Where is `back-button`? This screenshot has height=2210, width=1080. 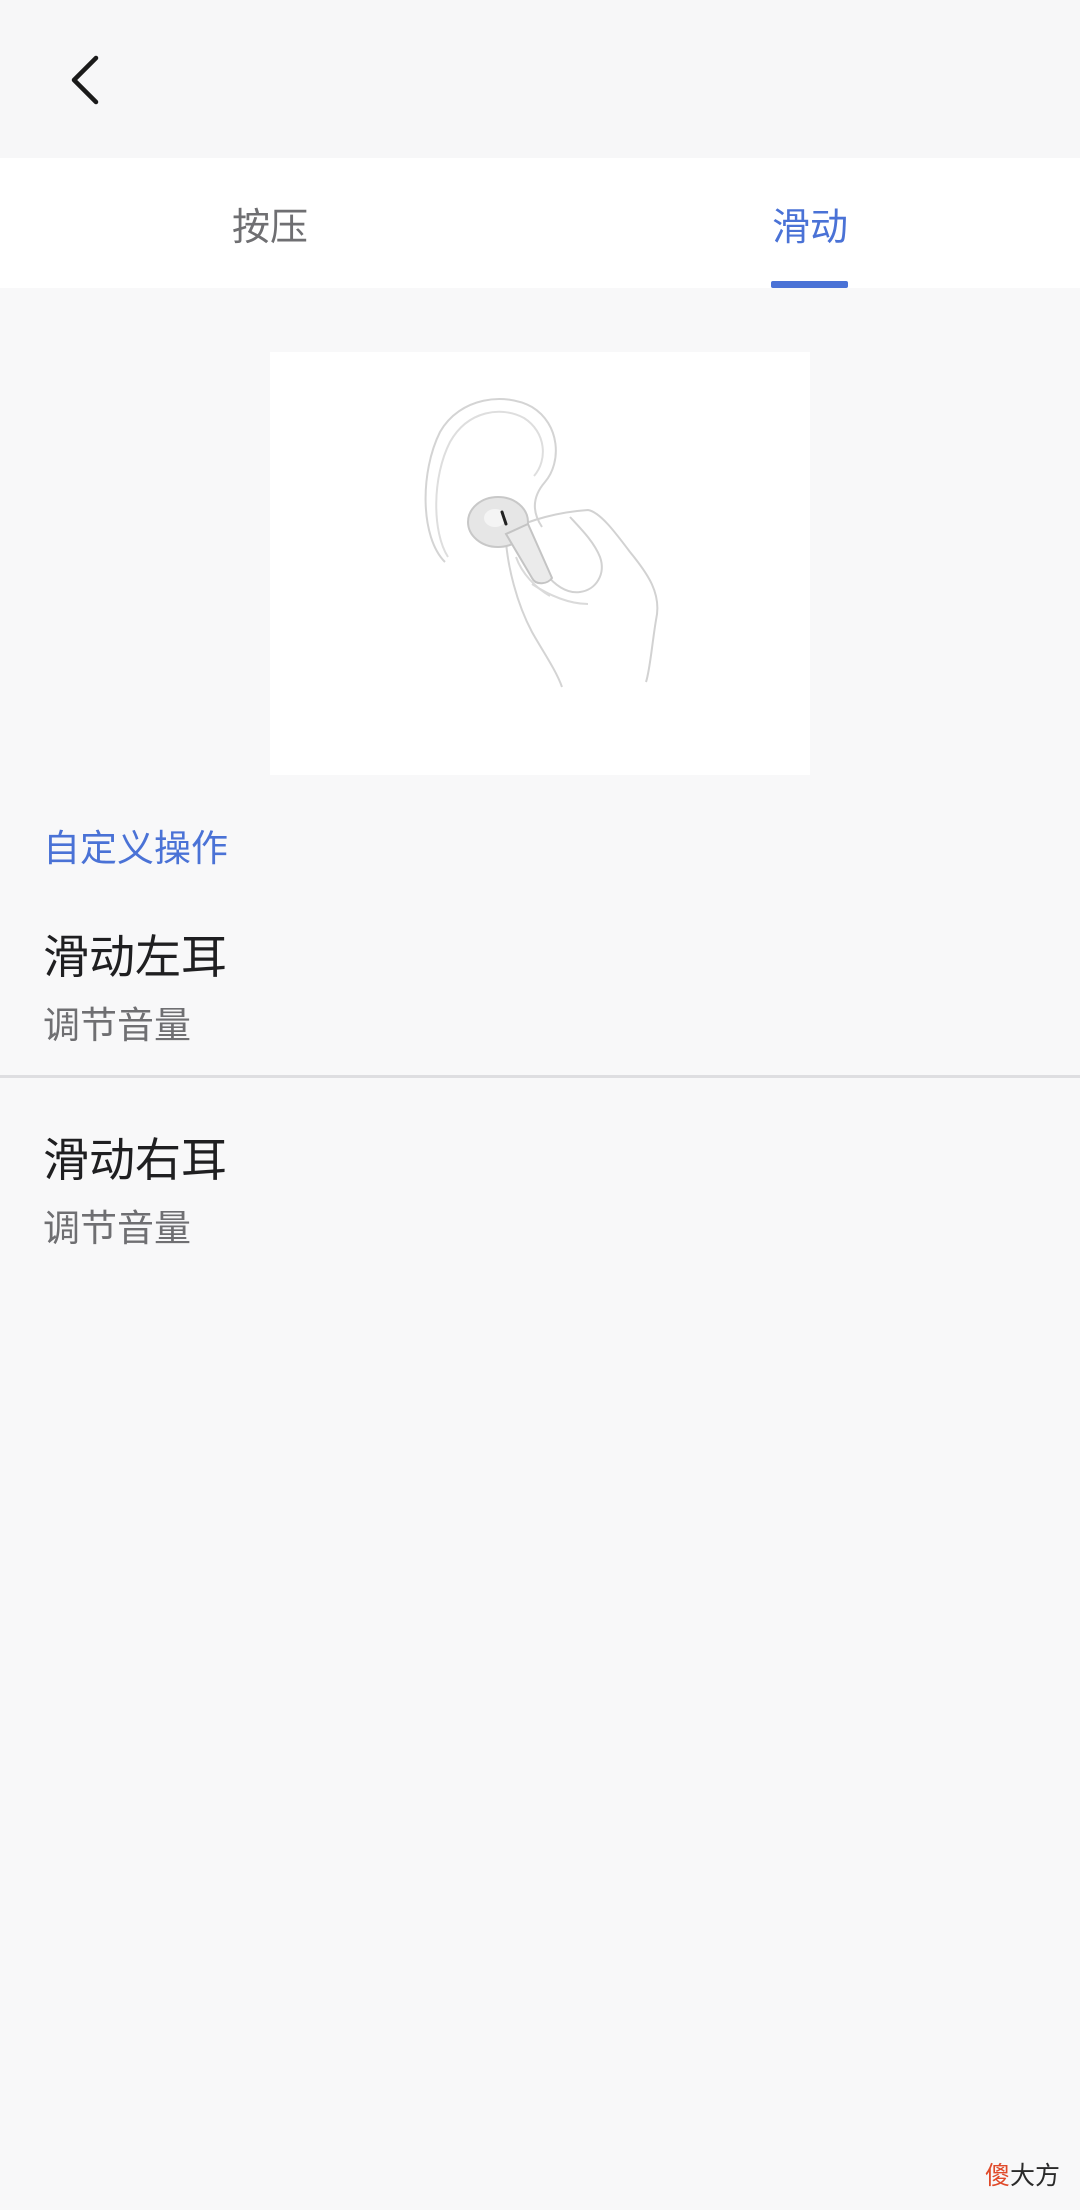 back-button is located at coordinates (86, 80).